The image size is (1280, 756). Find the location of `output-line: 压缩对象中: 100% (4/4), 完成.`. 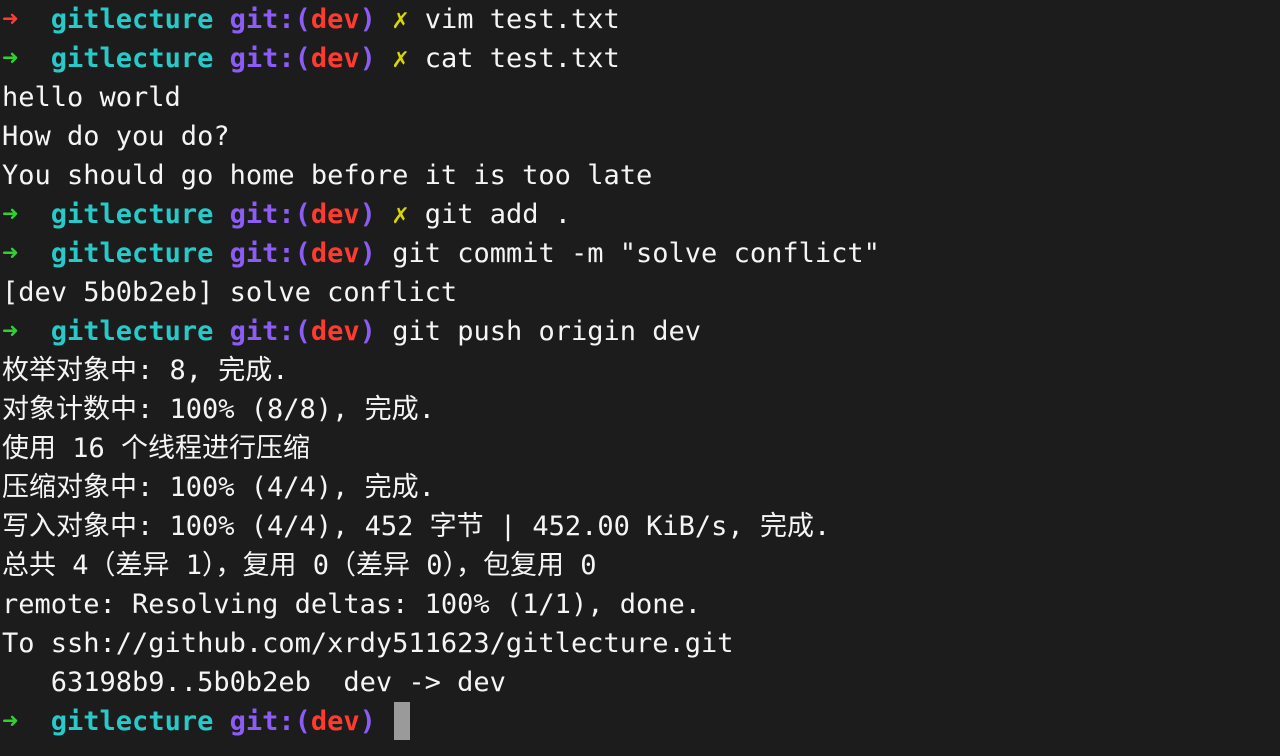

output-line: 压缩对象中: 100% (4/4), 完成. is located at coordinates (218, 487).